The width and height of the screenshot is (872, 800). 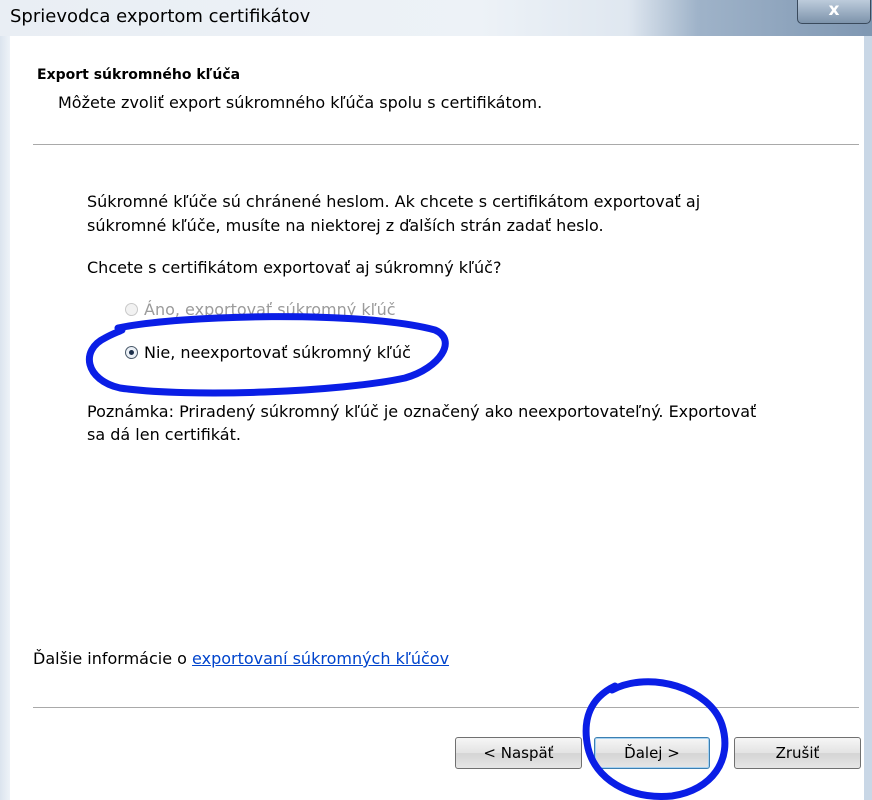 I want to click on radio-option-export-yes: Áno, exportovať súkromný kľúč, so click(x=260, y=309).